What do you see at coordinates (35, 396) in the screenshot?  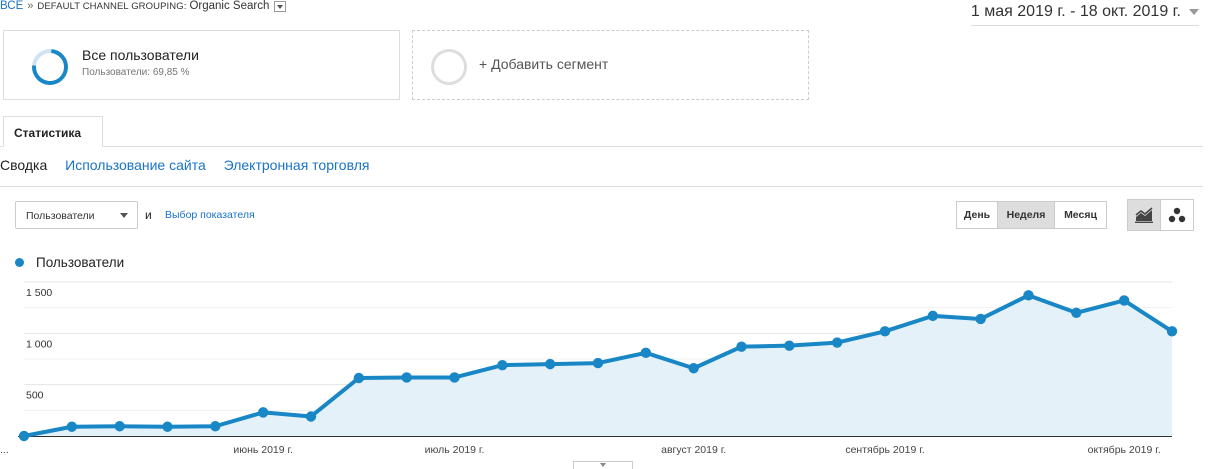 I see `y-tick-label: 500` at bounding box center [35, 396].